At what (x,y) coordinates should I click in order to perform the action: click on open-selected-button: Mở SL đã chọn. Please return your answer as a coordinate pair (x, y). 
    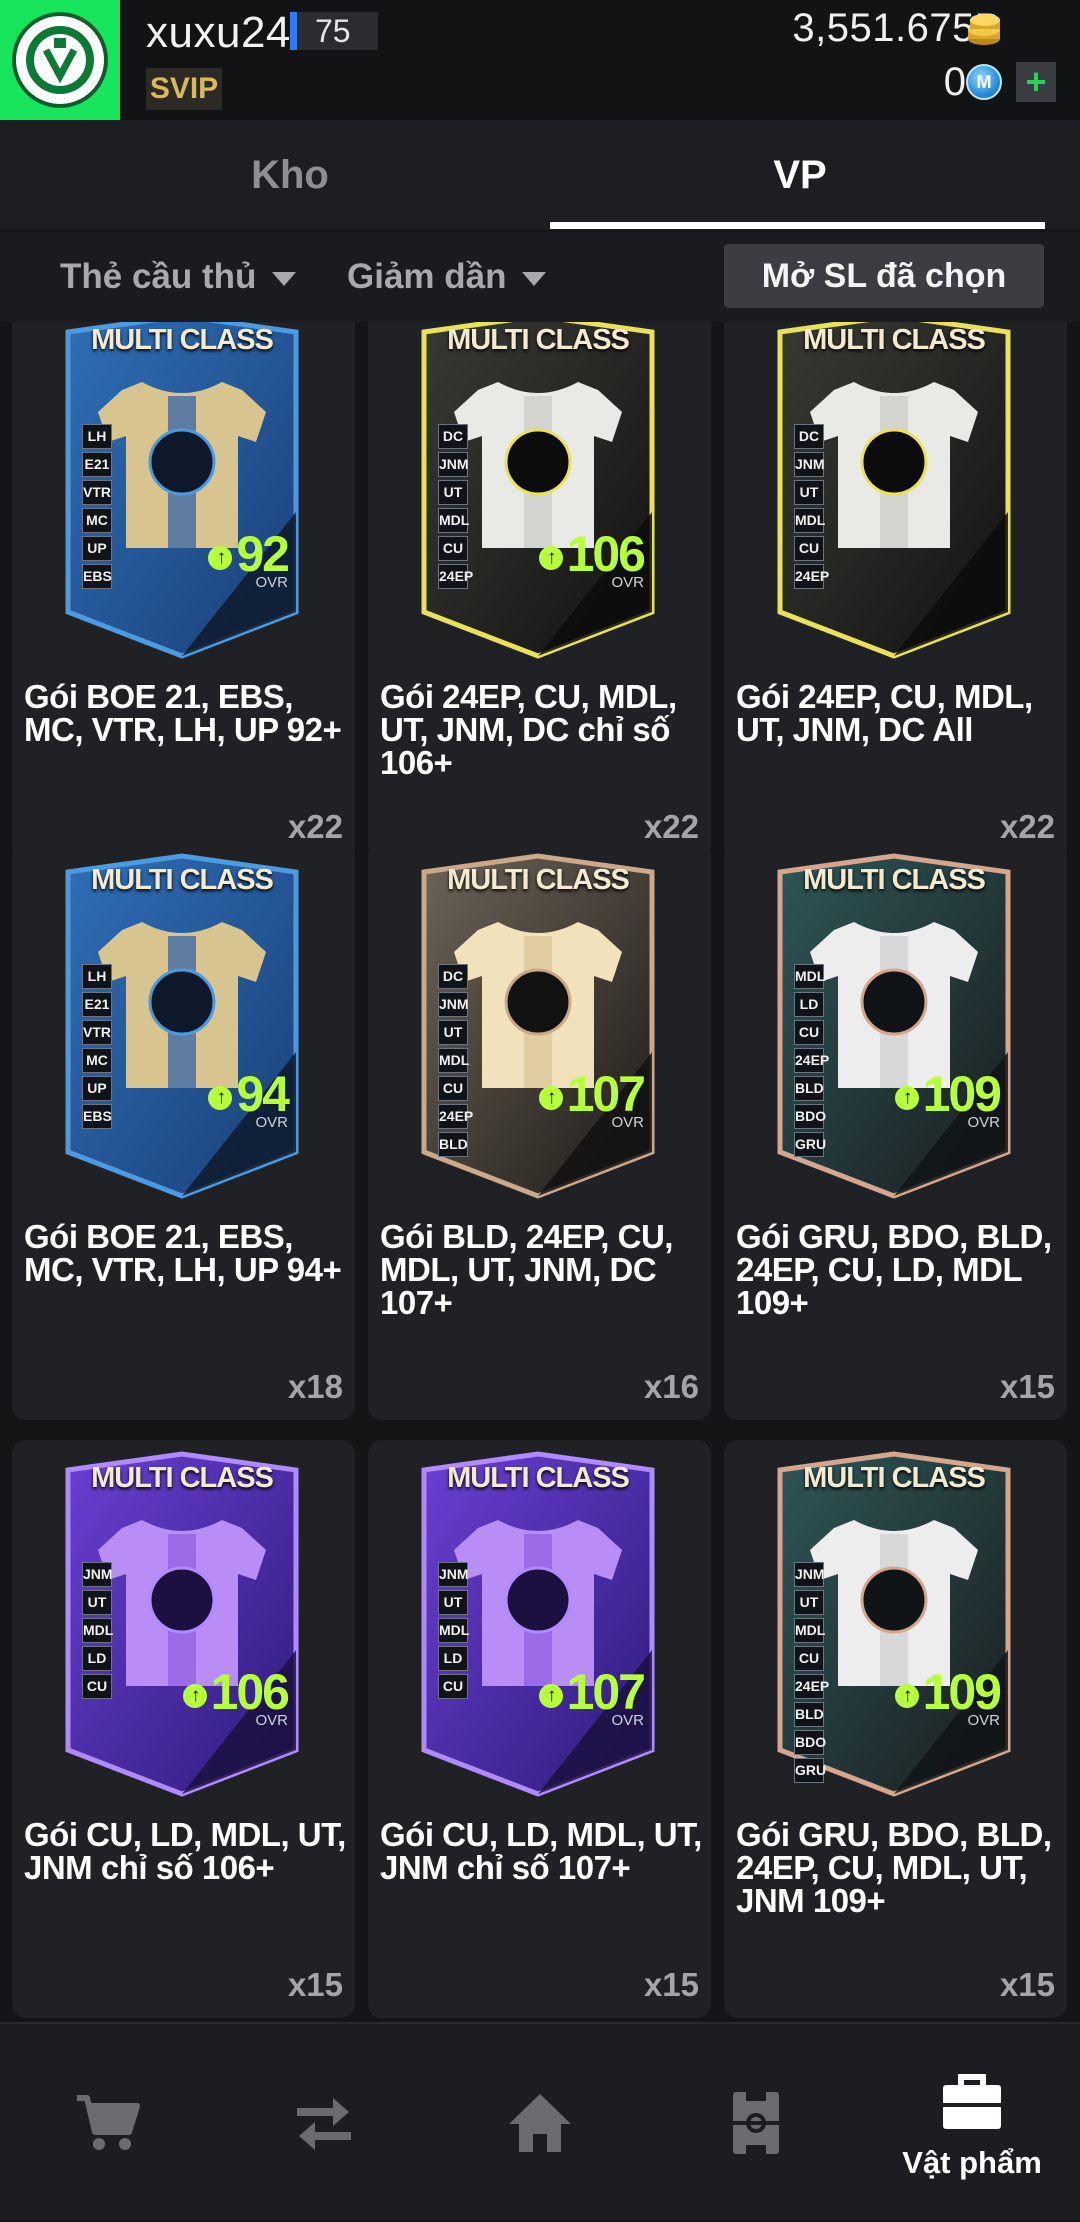
    Looking at the image, I should click on (884, 276).